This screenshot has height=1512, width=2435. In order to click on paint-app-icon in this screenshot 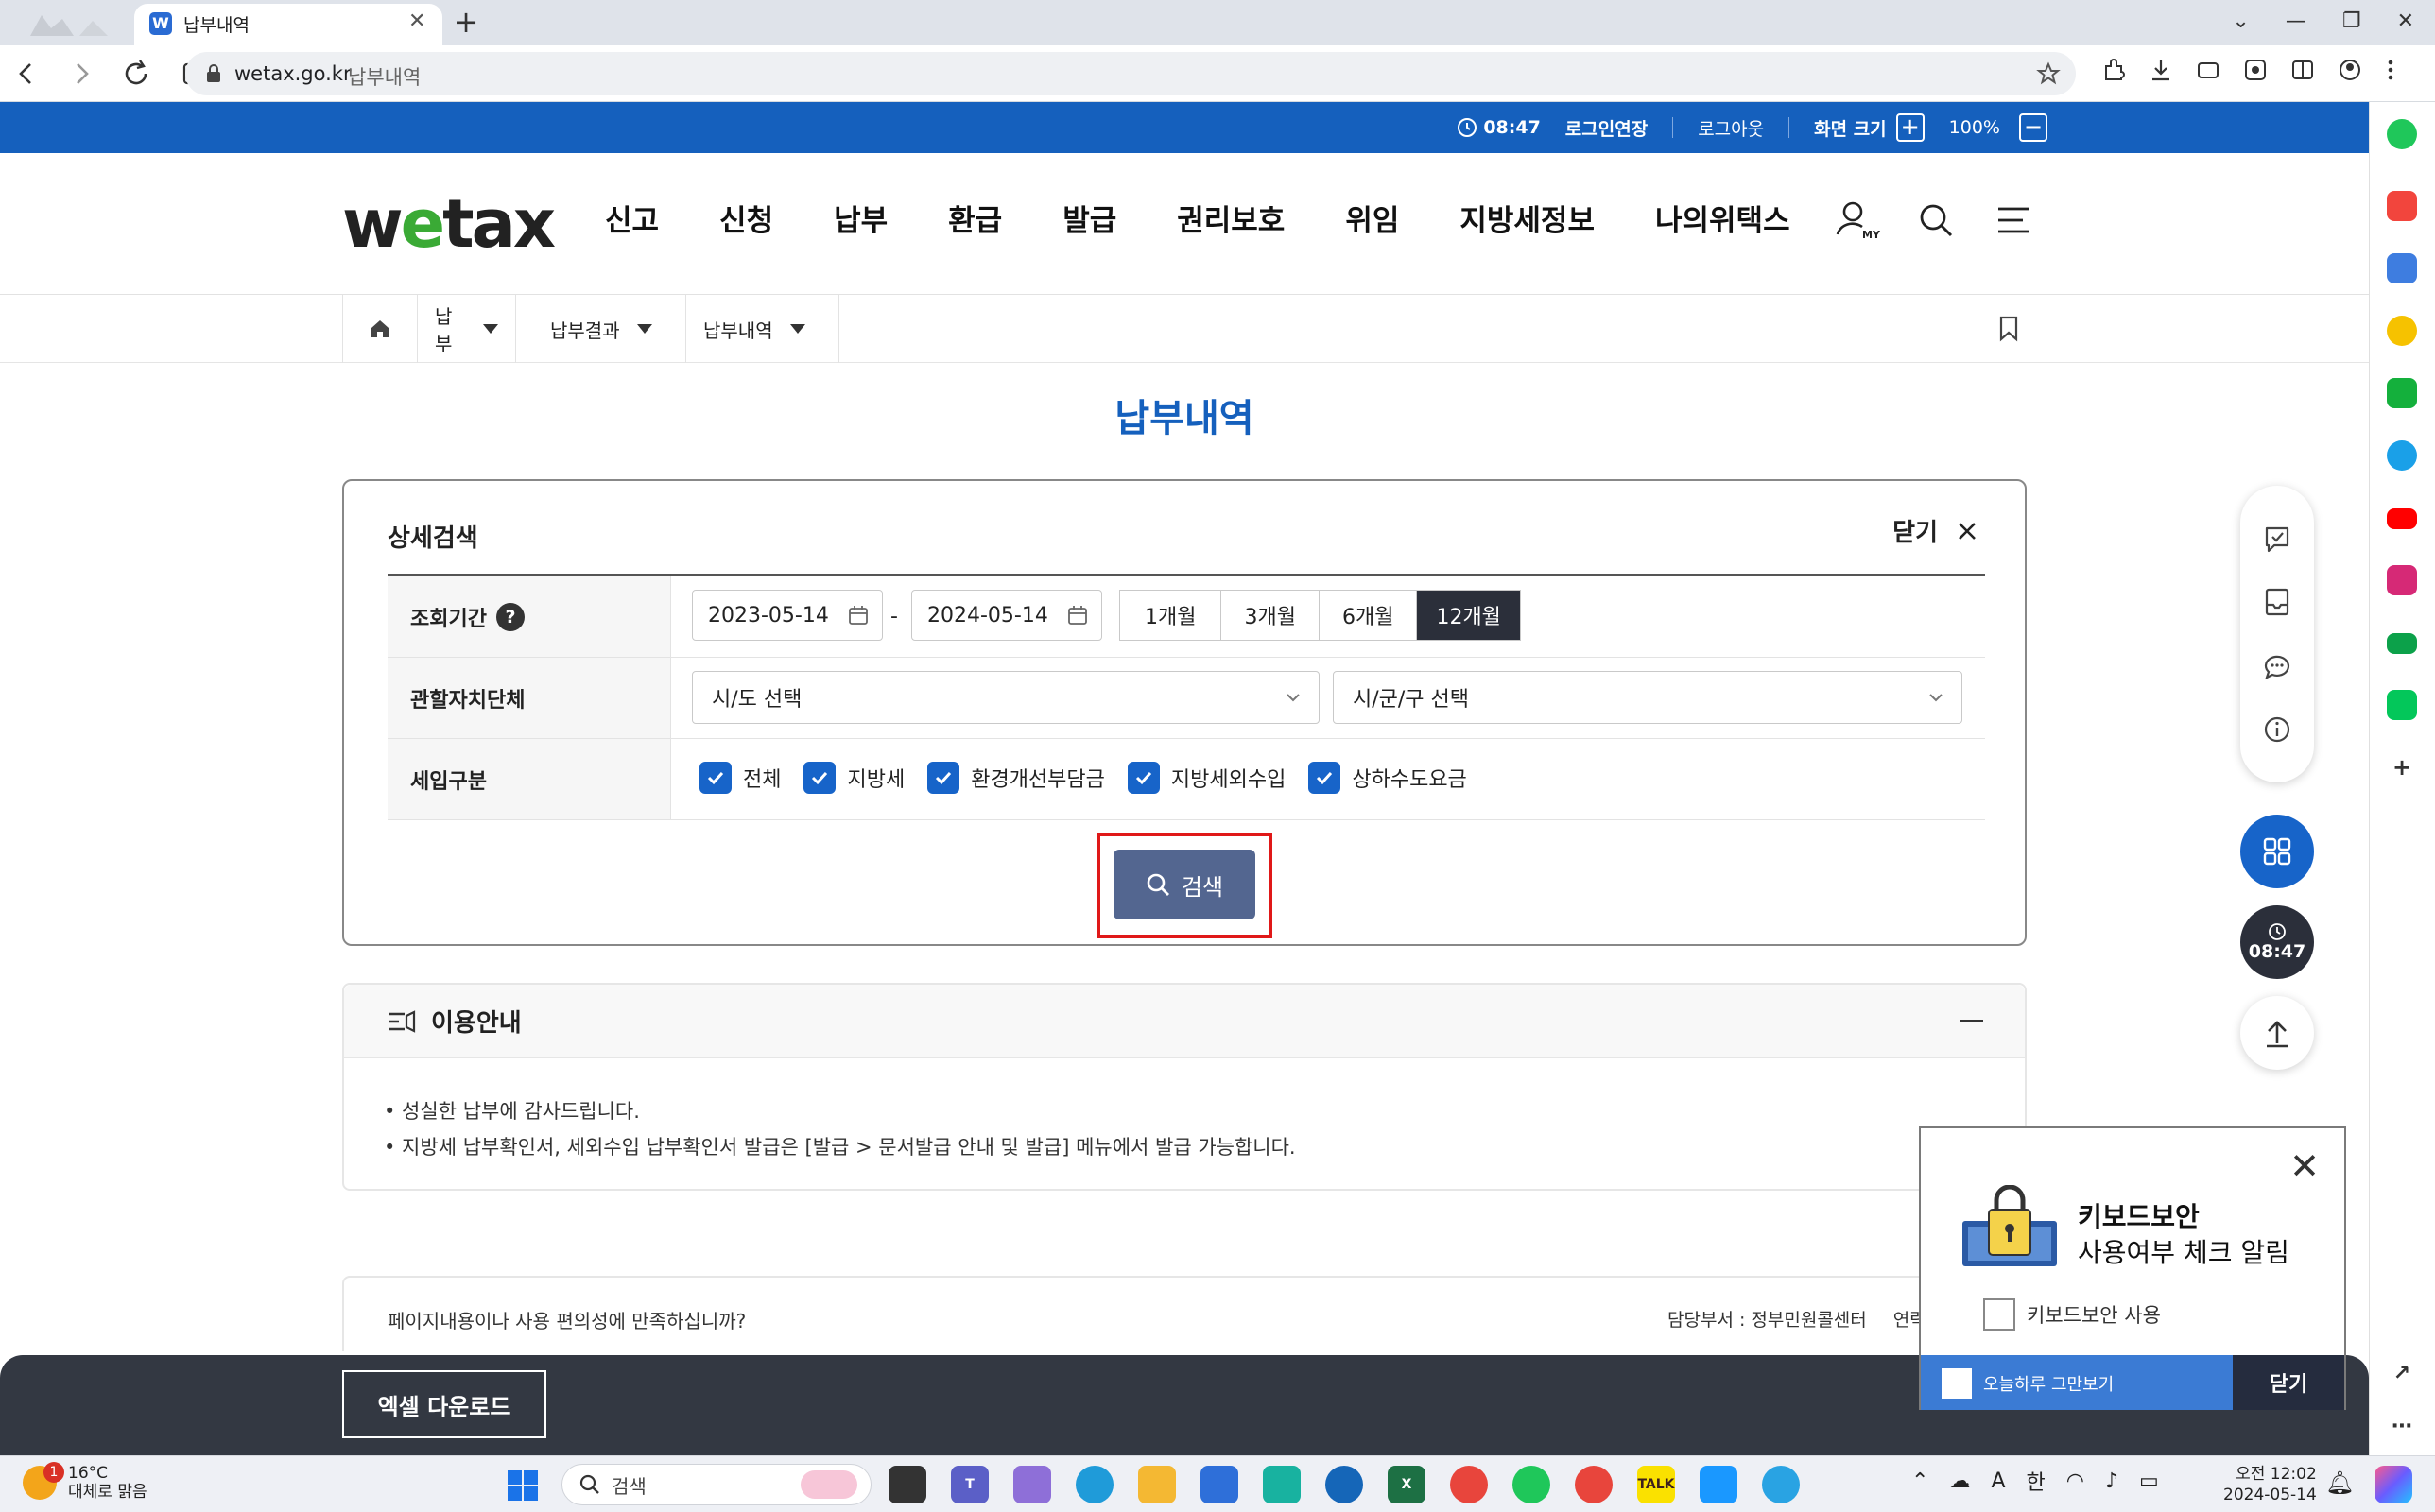, I will do `click(1781, 1484)`.